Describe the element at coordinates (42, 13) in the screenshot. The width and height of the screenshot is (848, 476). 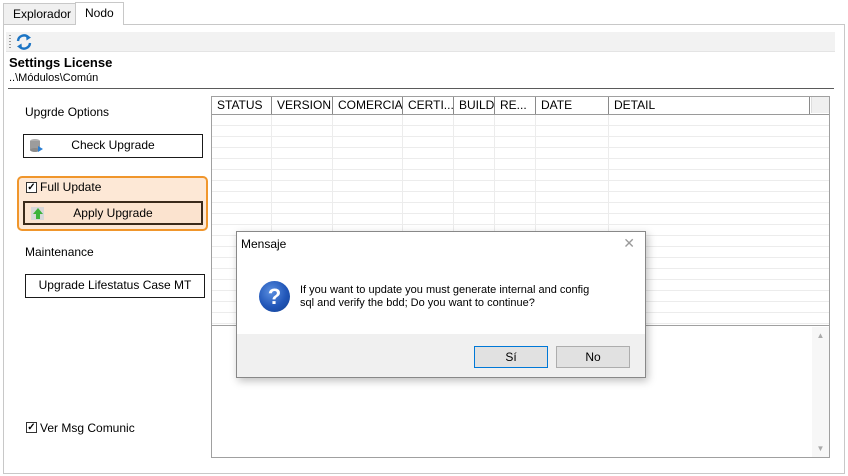
I see `tab-explorador: Explorador` at that location.